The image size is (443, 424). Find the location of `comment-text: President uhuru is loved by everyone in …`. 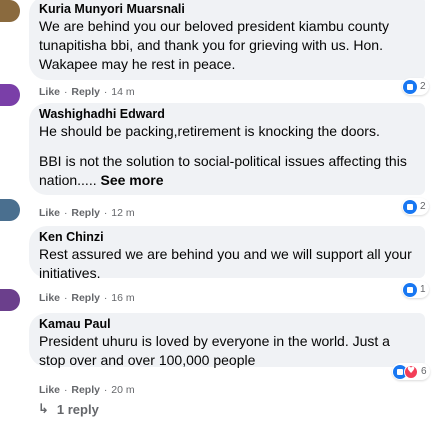

comment-text: President uhuru is loved by everyone in … is located at coordinates (214, 350).